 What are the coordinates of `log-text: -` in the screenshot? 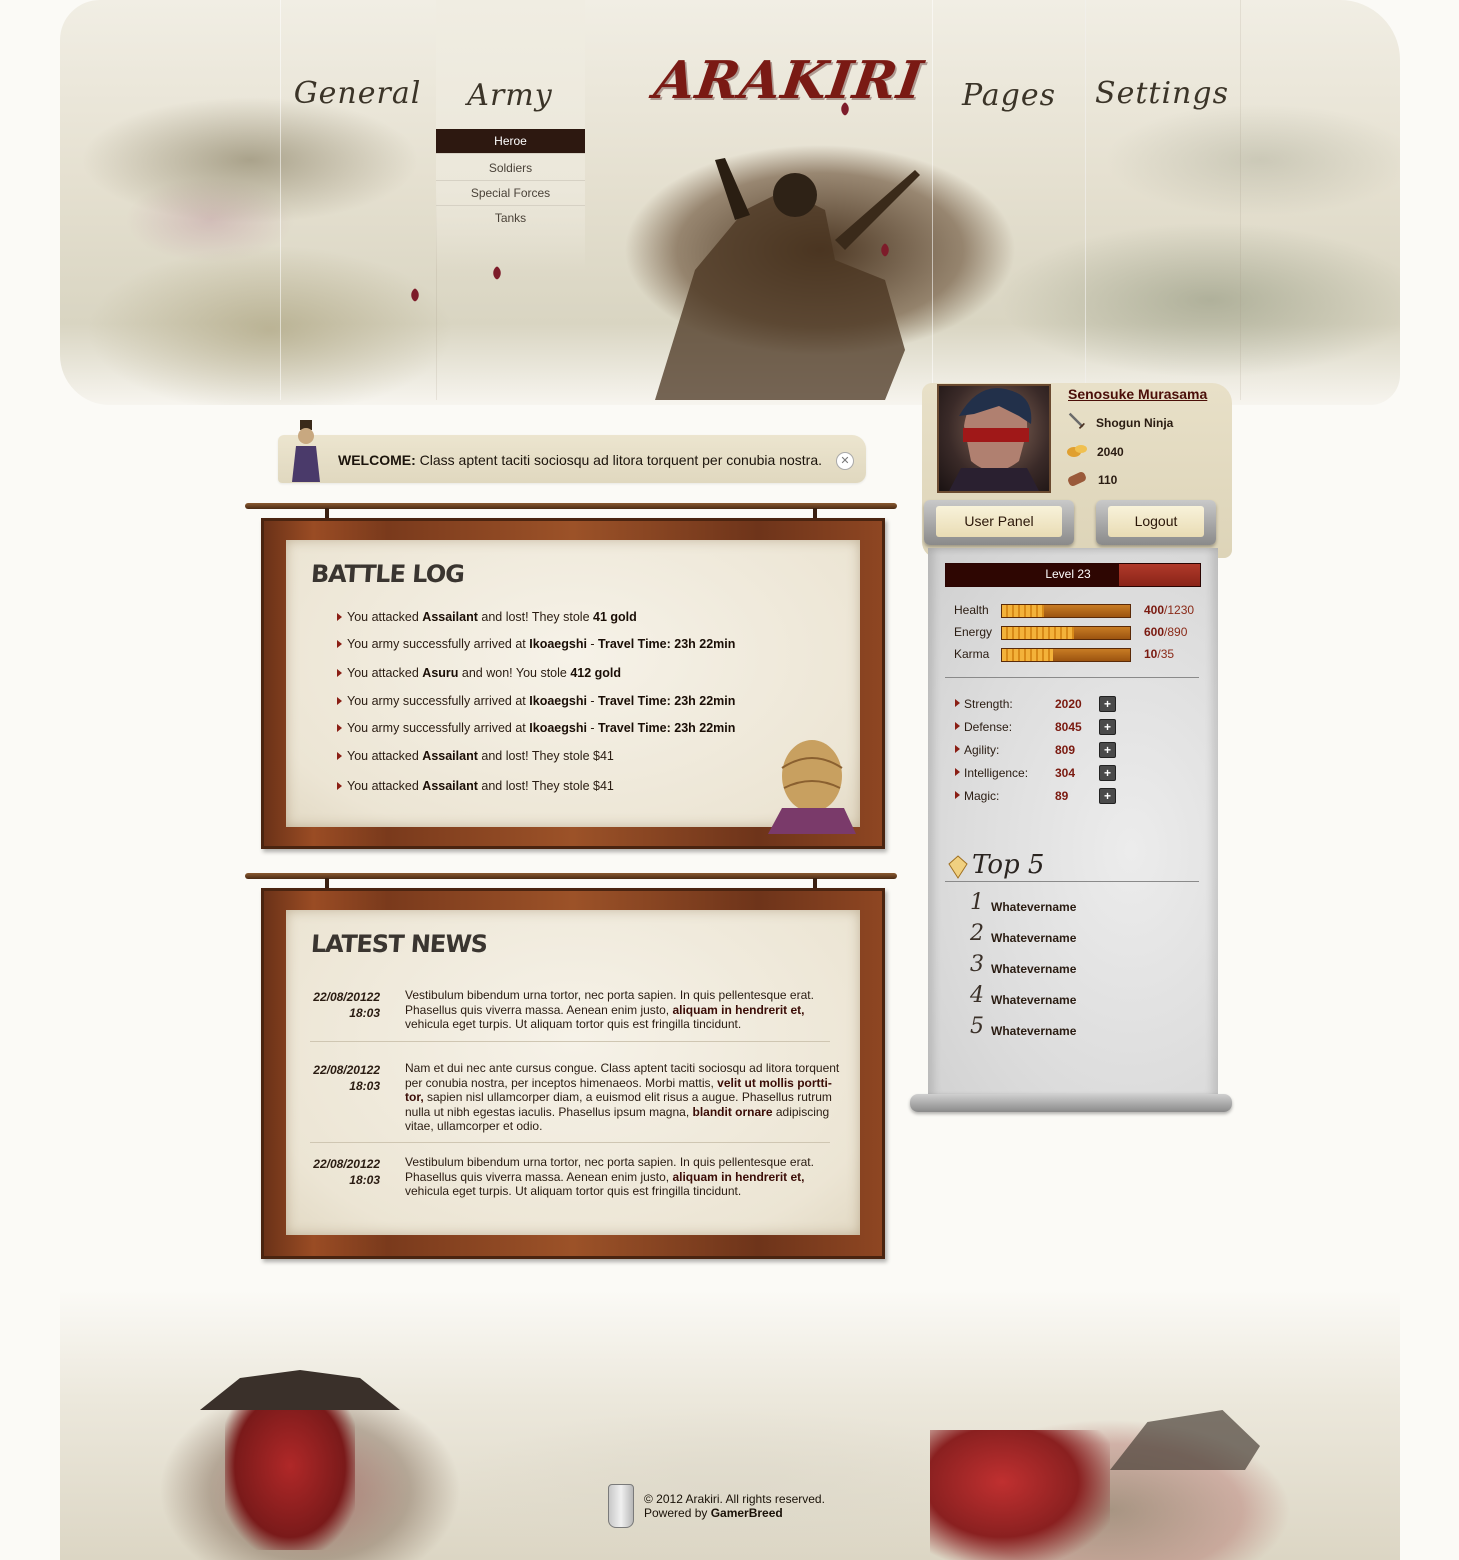 It's located at (592, 701).